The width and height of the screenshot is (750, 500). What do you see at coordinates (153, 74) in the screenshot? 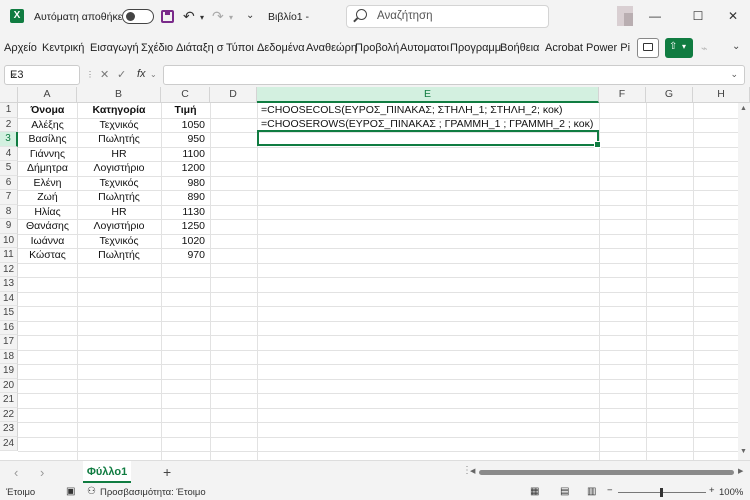
I see `fx-dropdown-icon: ⌄` at bounding box center [153, 74].